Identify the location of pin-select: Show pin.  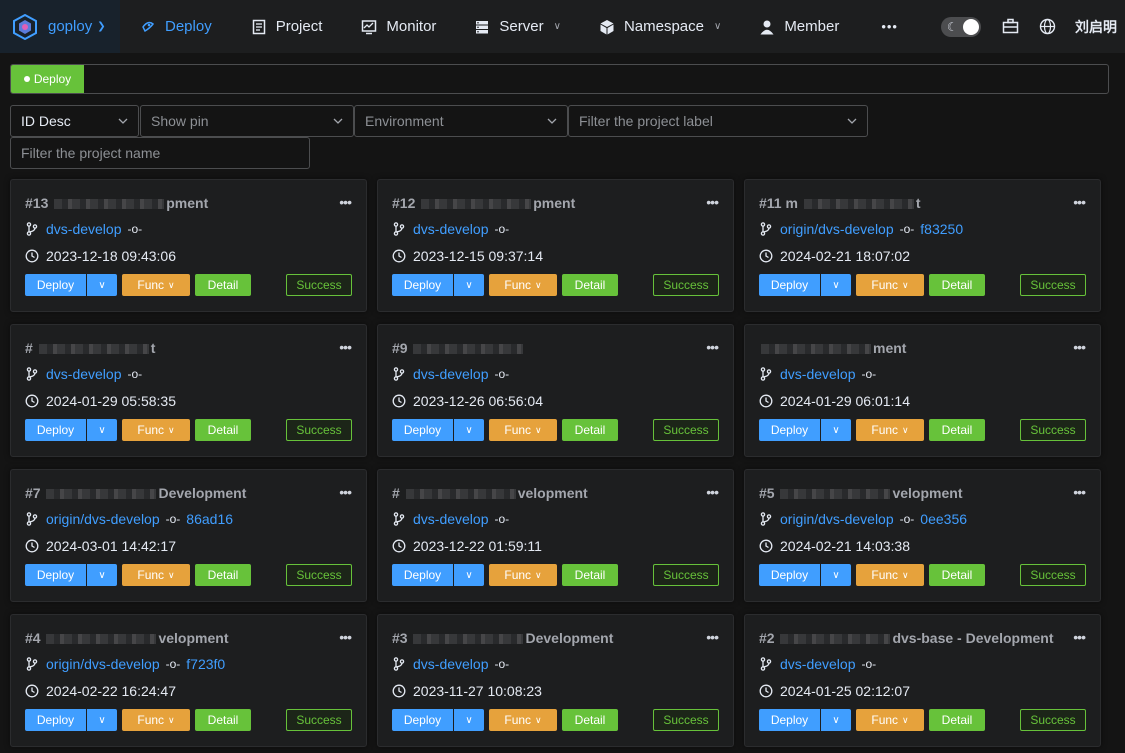
(247, 121).